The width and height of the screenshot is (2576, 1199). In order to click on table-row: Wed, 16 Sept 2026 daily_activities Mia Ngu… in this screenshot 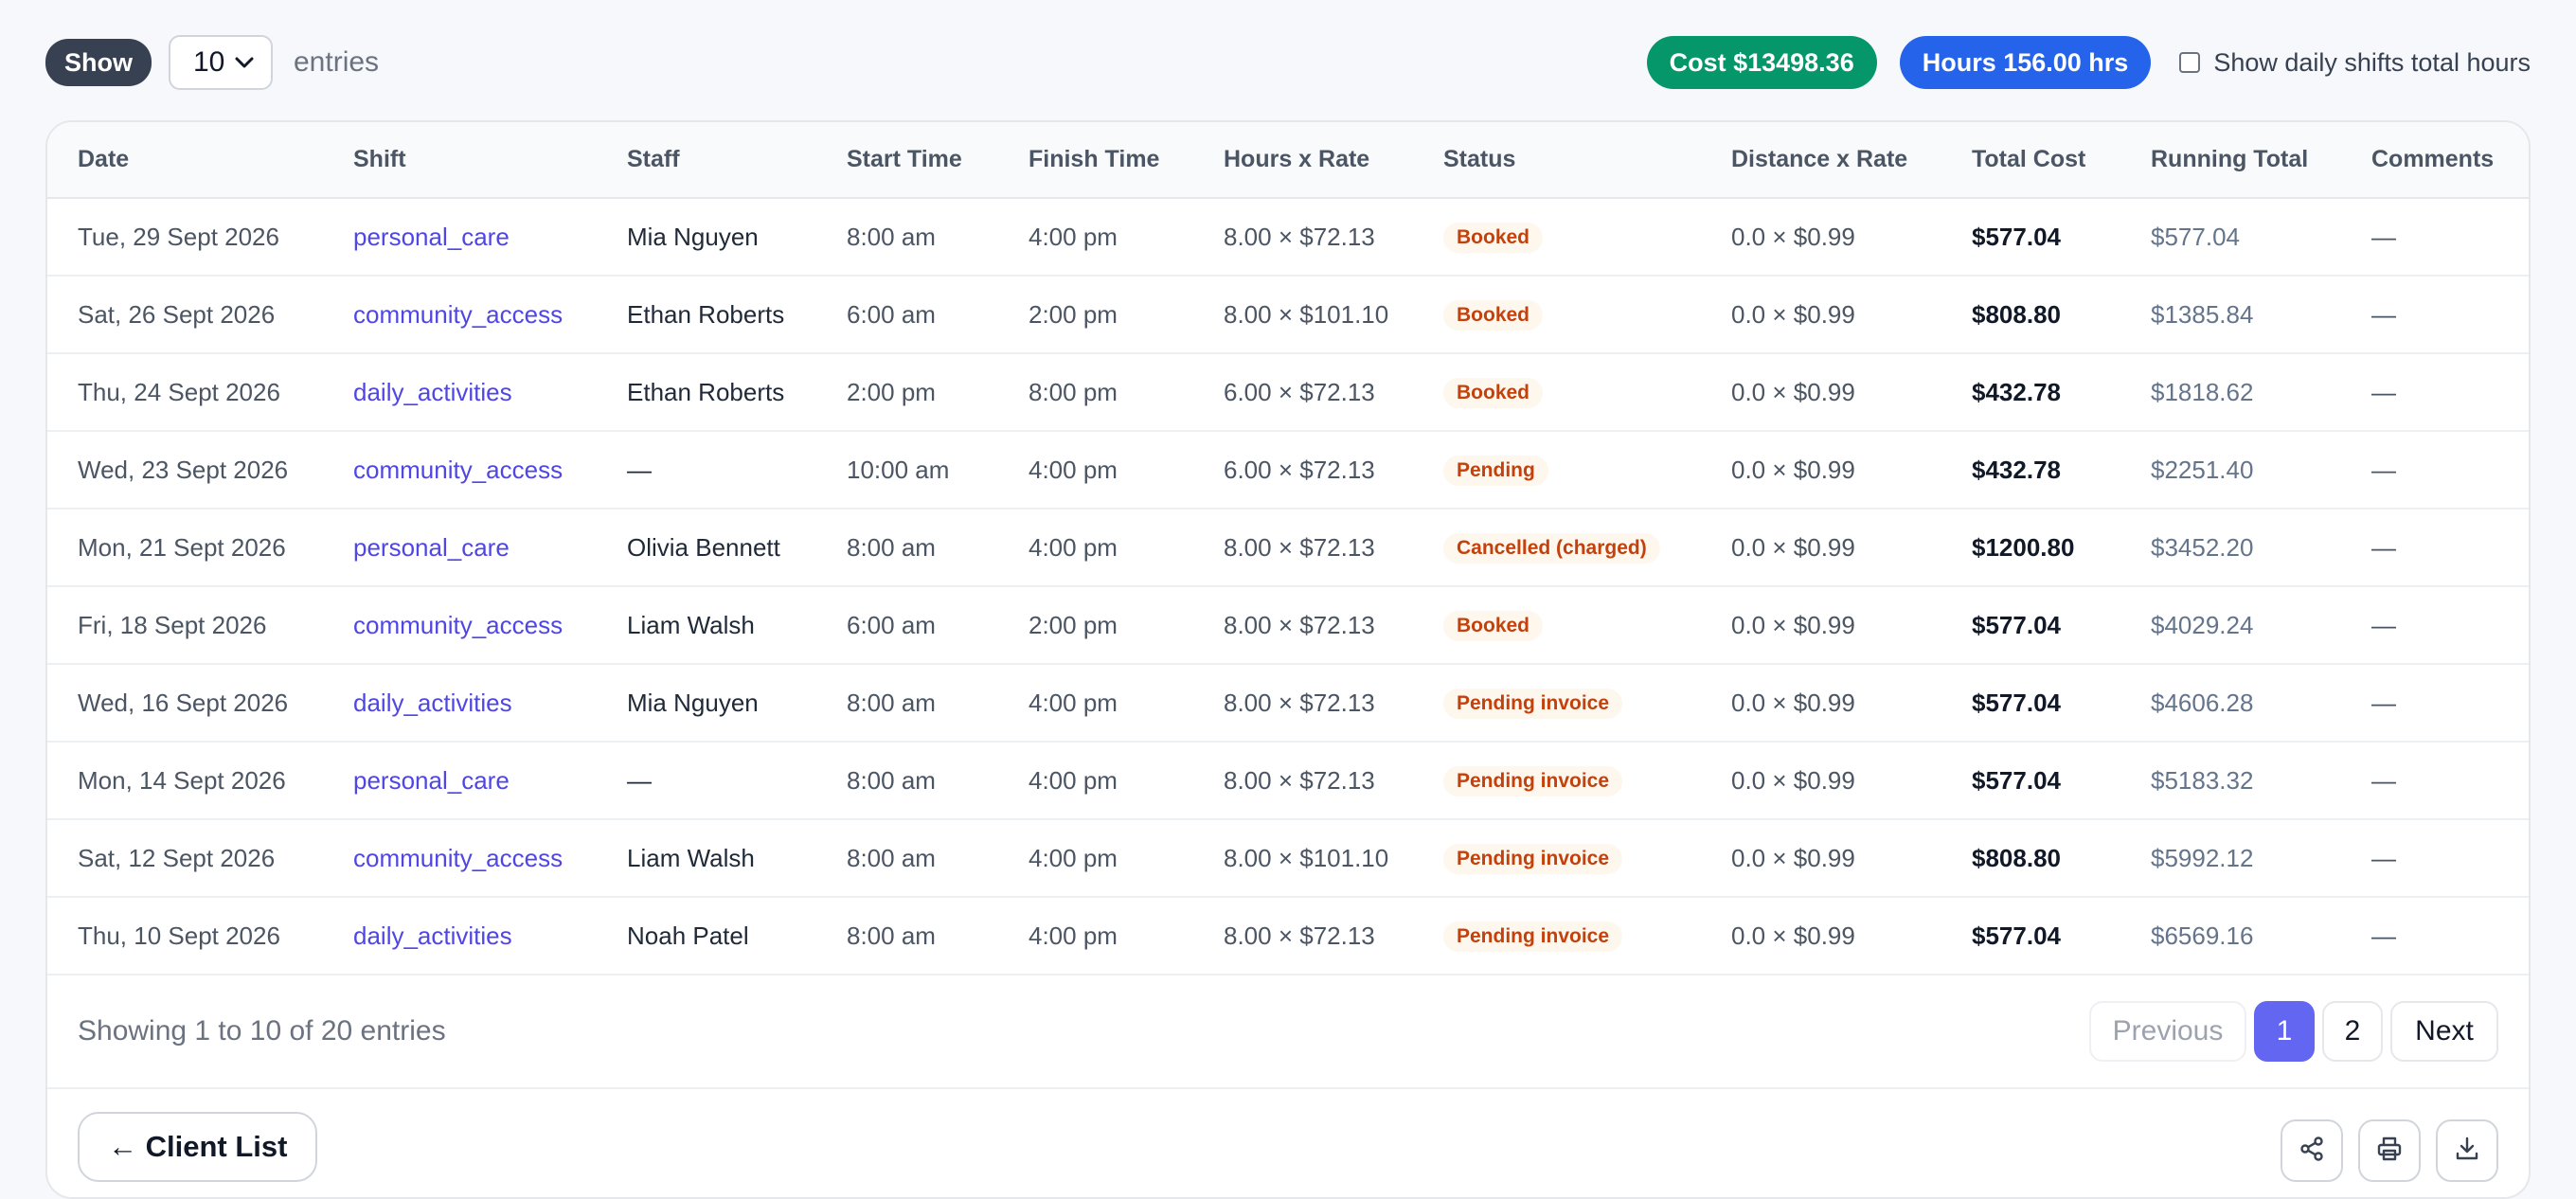, I will do `click(1288, 703)`.